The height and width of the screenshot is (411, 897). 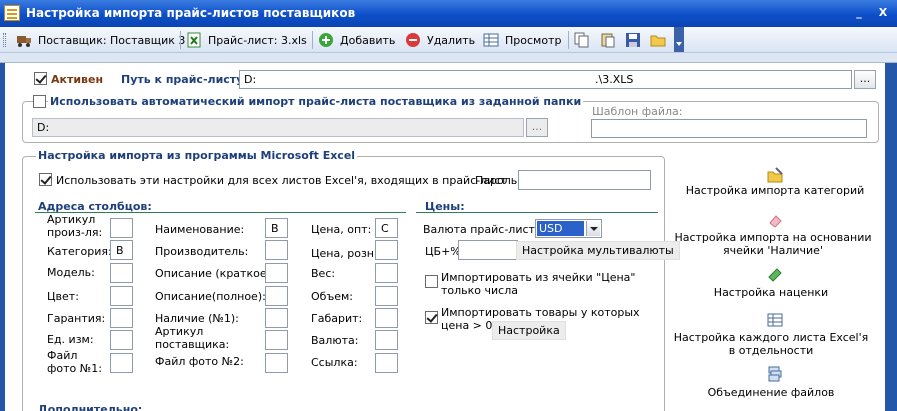 I want to click on label-photo-2: Файл фото №2:, so click(x=199, y=361).